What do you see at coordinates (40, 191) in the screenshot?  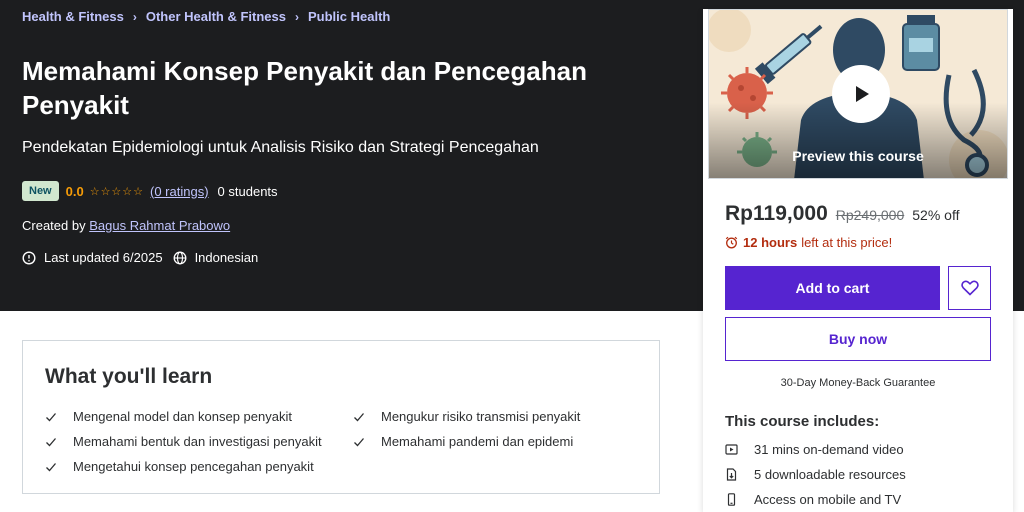 I see `new-badge: New` at bounding box center [40, 191].